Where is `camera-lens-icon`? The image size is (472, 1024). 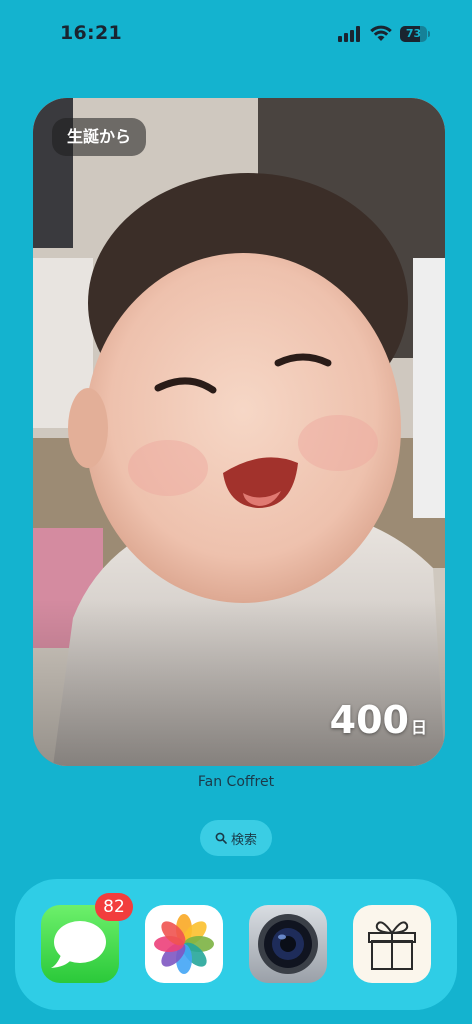
camera-lens-icon is located at coordinates (288, 944).